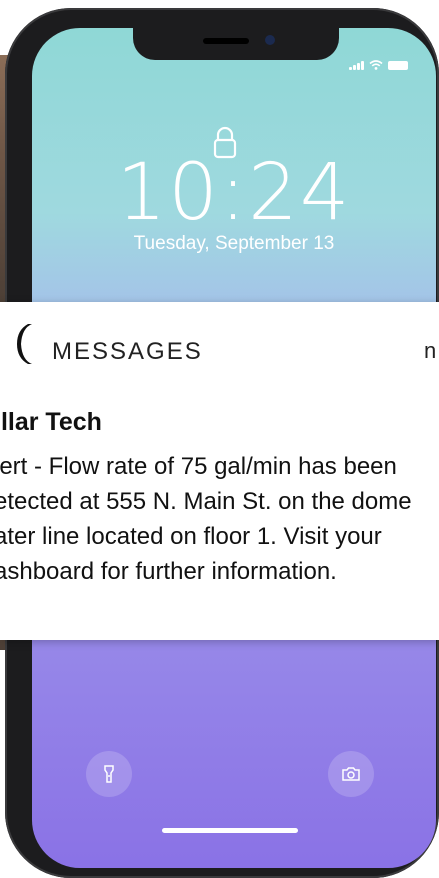 This screenshot has height=878, width=439. I want to click on notch, so click(236, 44).